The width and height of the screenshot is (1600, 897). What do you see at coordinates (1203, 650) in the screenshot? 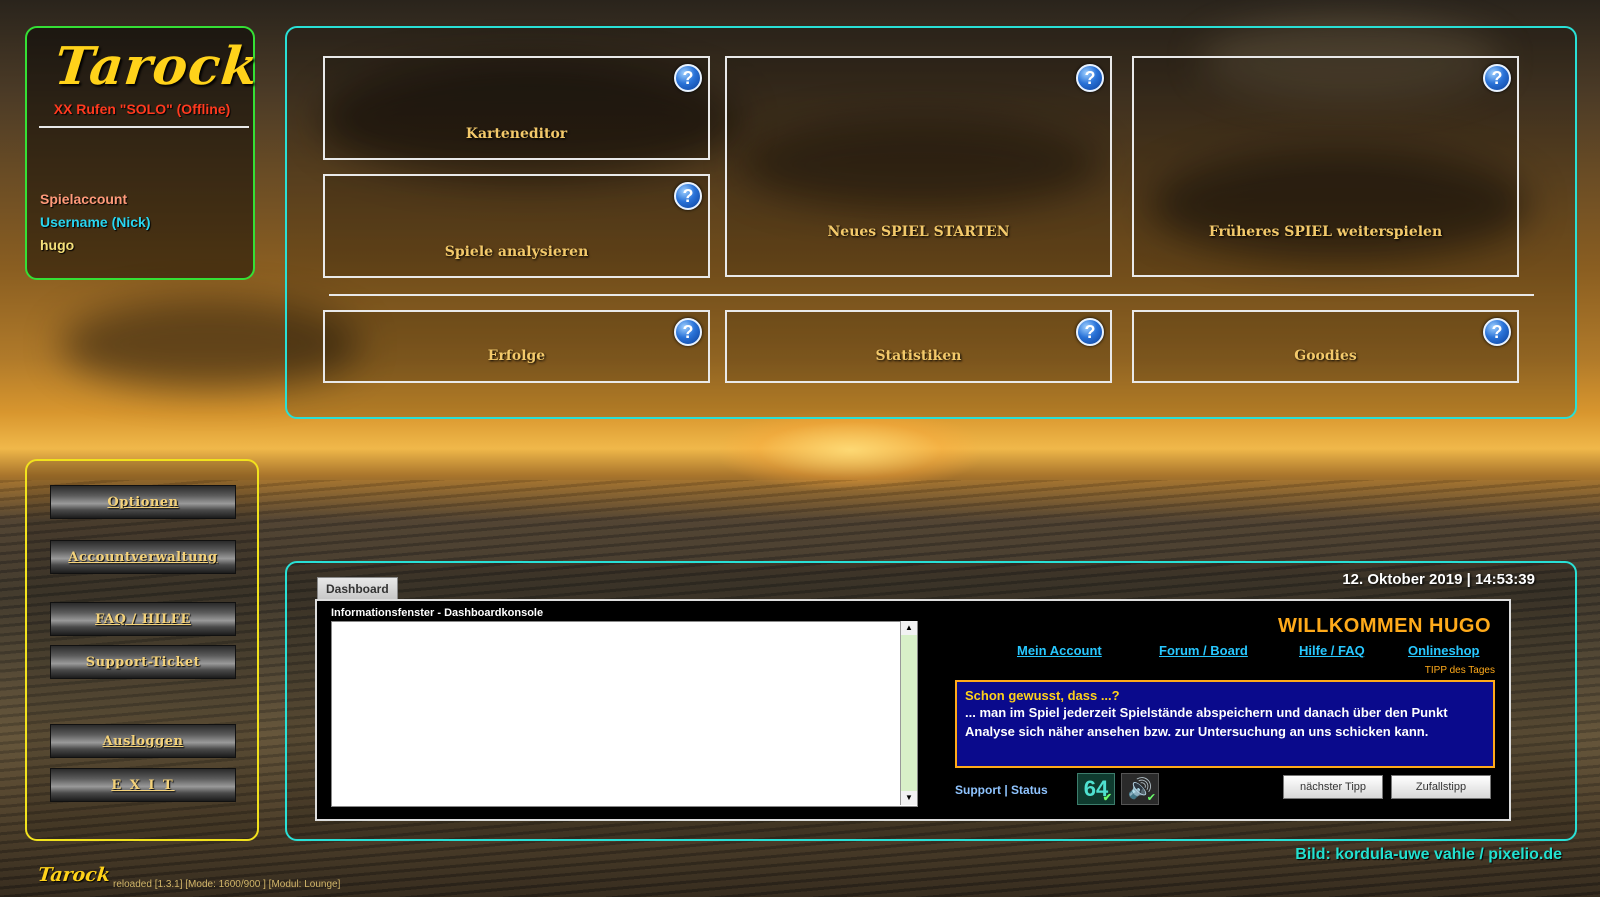
I see `link-forum: Forum / Board` at bounding box center [1203, 650].